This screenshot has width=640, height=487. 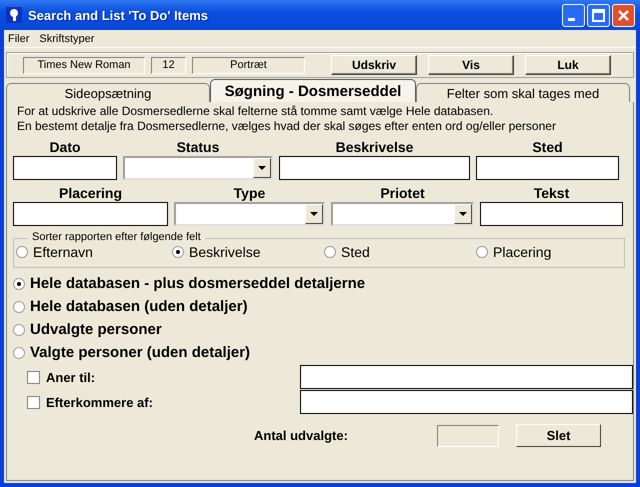 What do you see at coordinates (173, 377) in the screenshot?
I see `checkbox-label: Aner til:` at bounding box center [173, 377].